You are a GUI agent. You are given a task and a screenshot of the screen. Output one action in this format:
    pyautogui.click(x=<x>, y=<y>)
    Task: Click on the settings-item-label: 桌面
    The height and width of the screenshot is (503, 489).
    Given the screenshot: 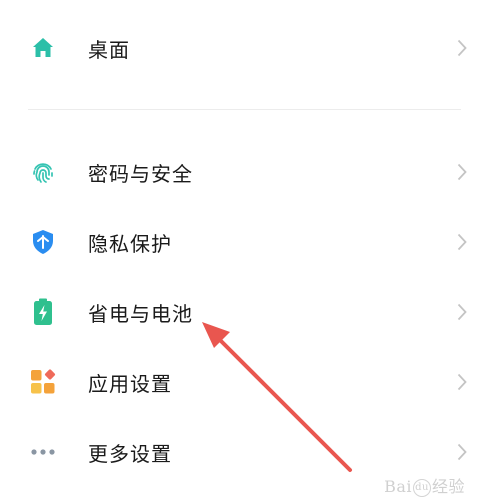 What is the action you would take?
    pyautogui.click(x=109, y=49)
    